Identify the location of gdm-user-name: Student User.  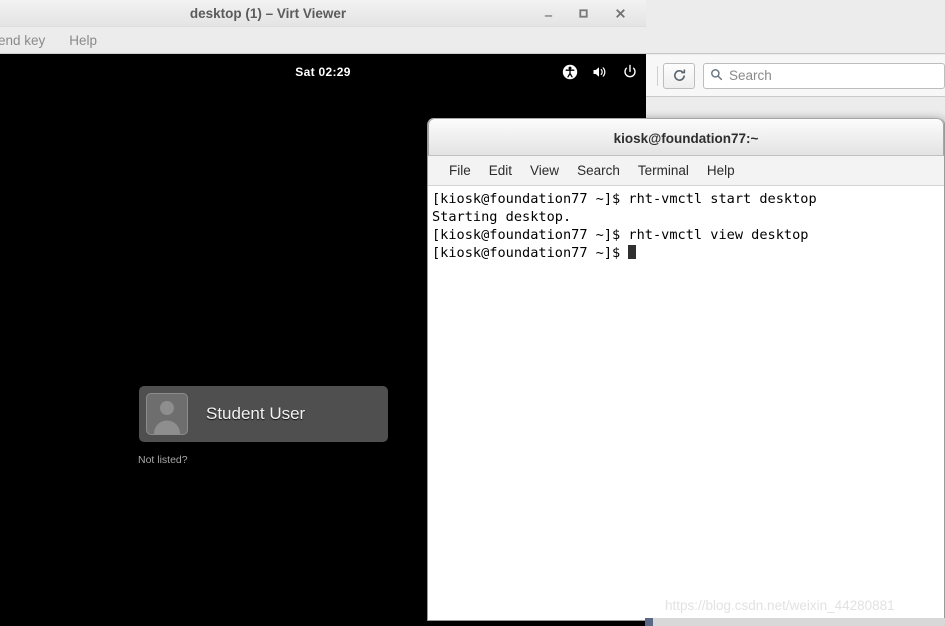
(256, 413).